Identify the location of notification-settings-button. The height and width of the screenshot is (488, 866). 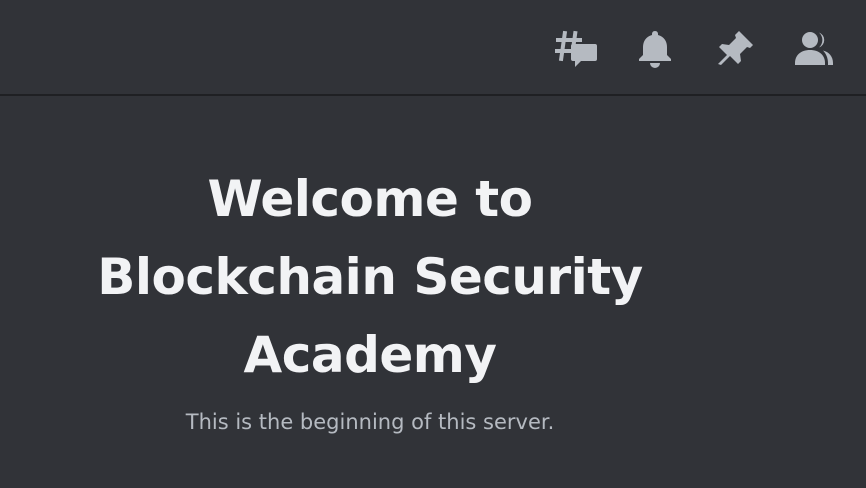
(655, 49).